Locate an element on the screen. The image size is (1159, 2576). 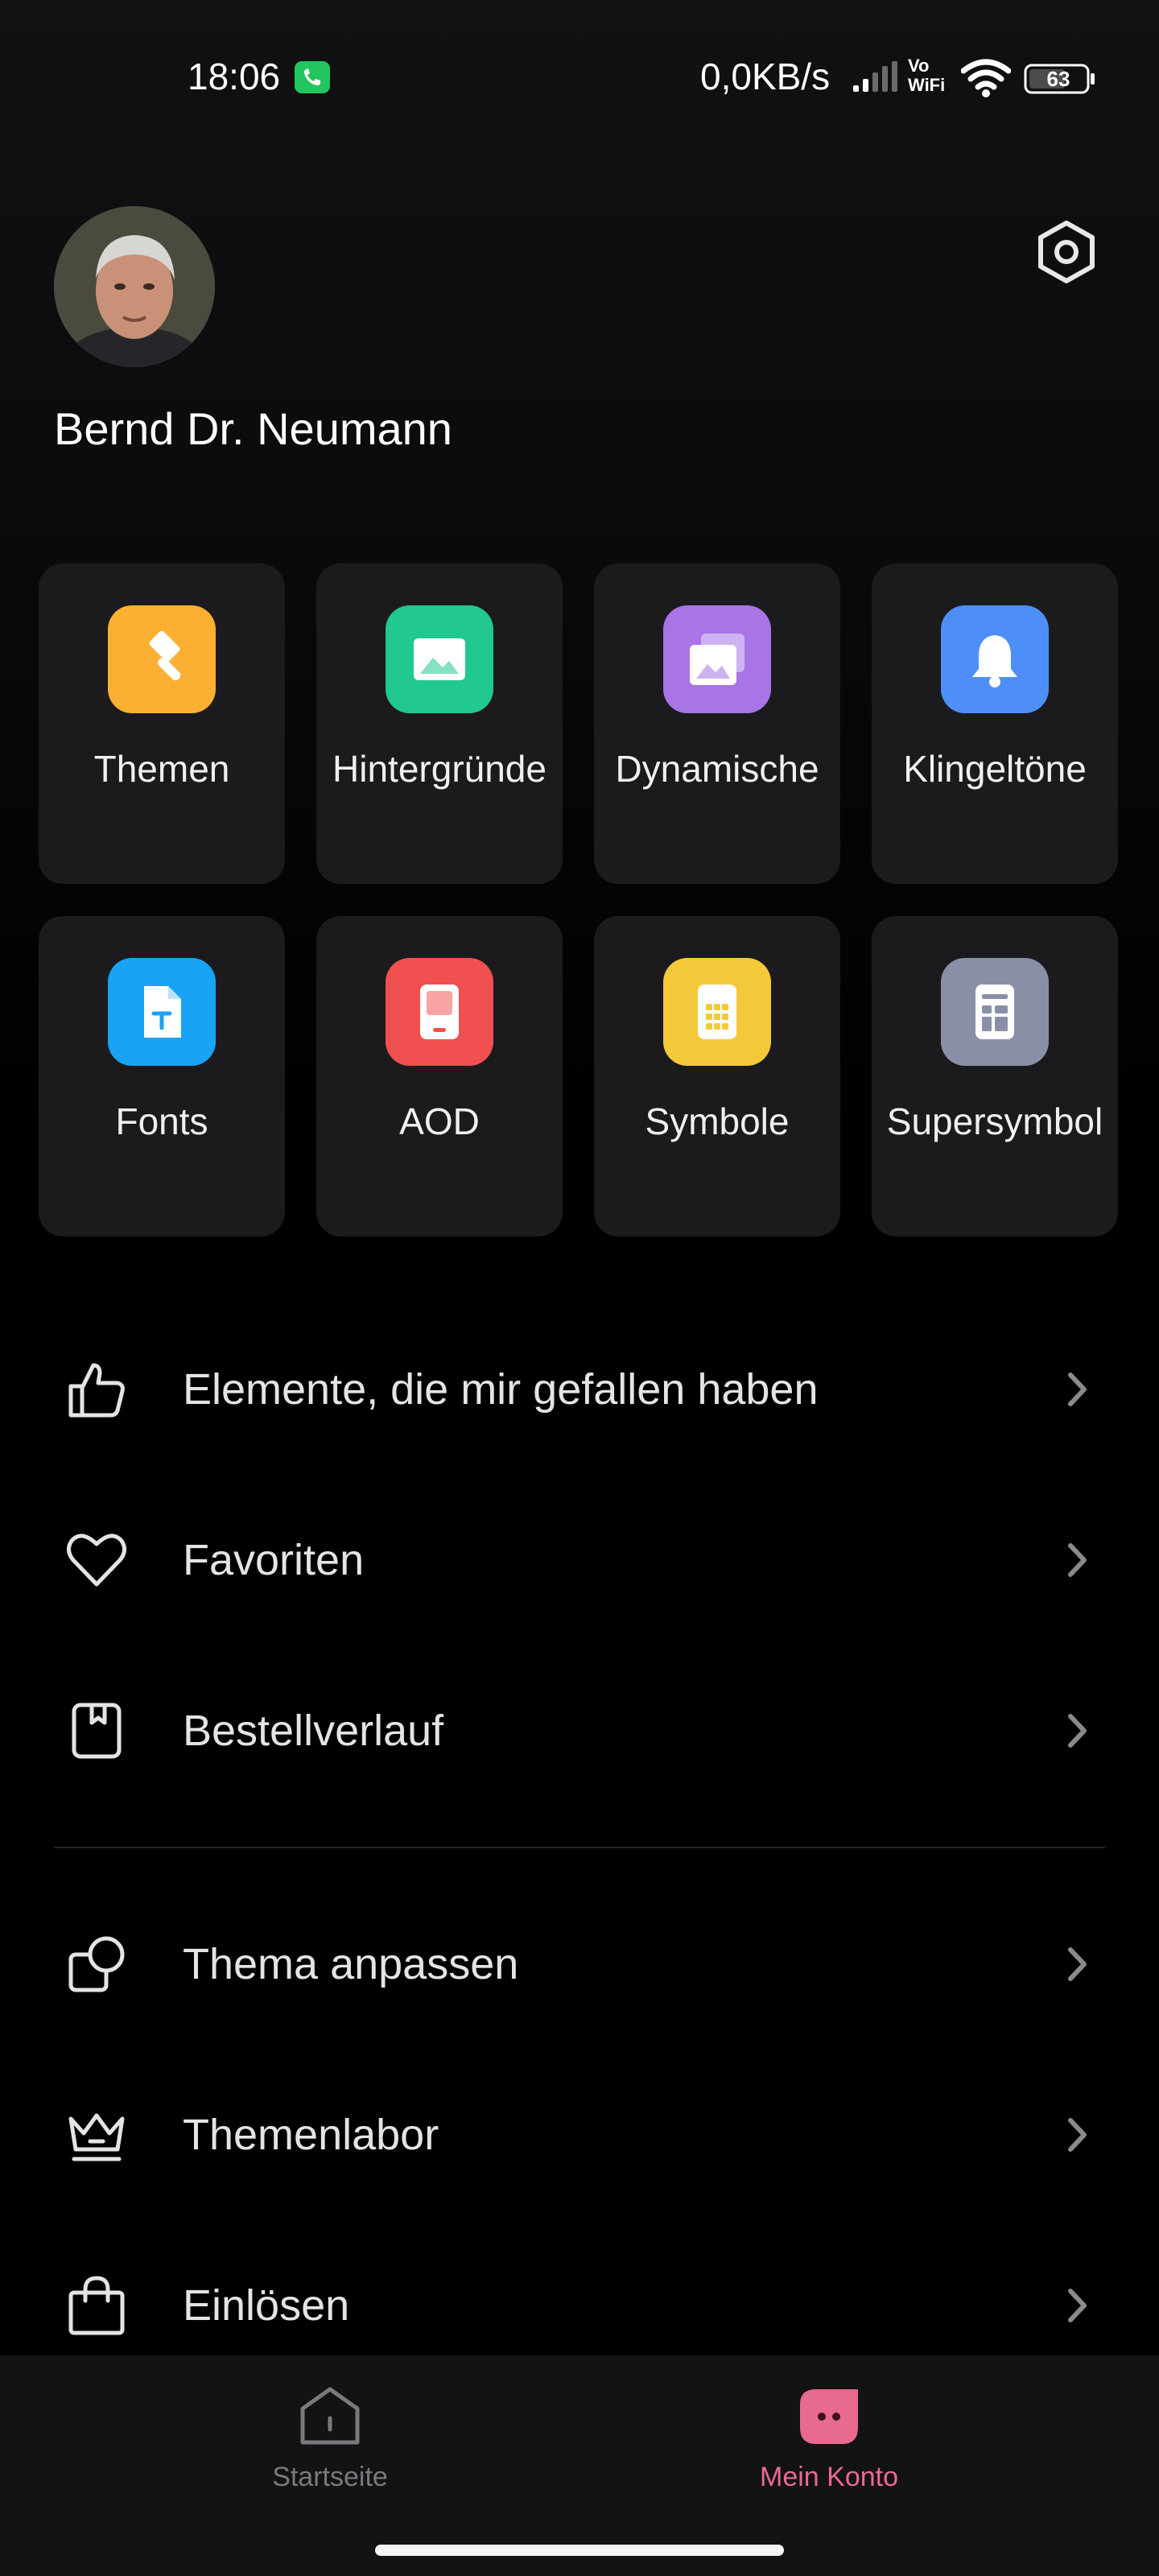
menu-divider is located at coordinates (579, 1848).